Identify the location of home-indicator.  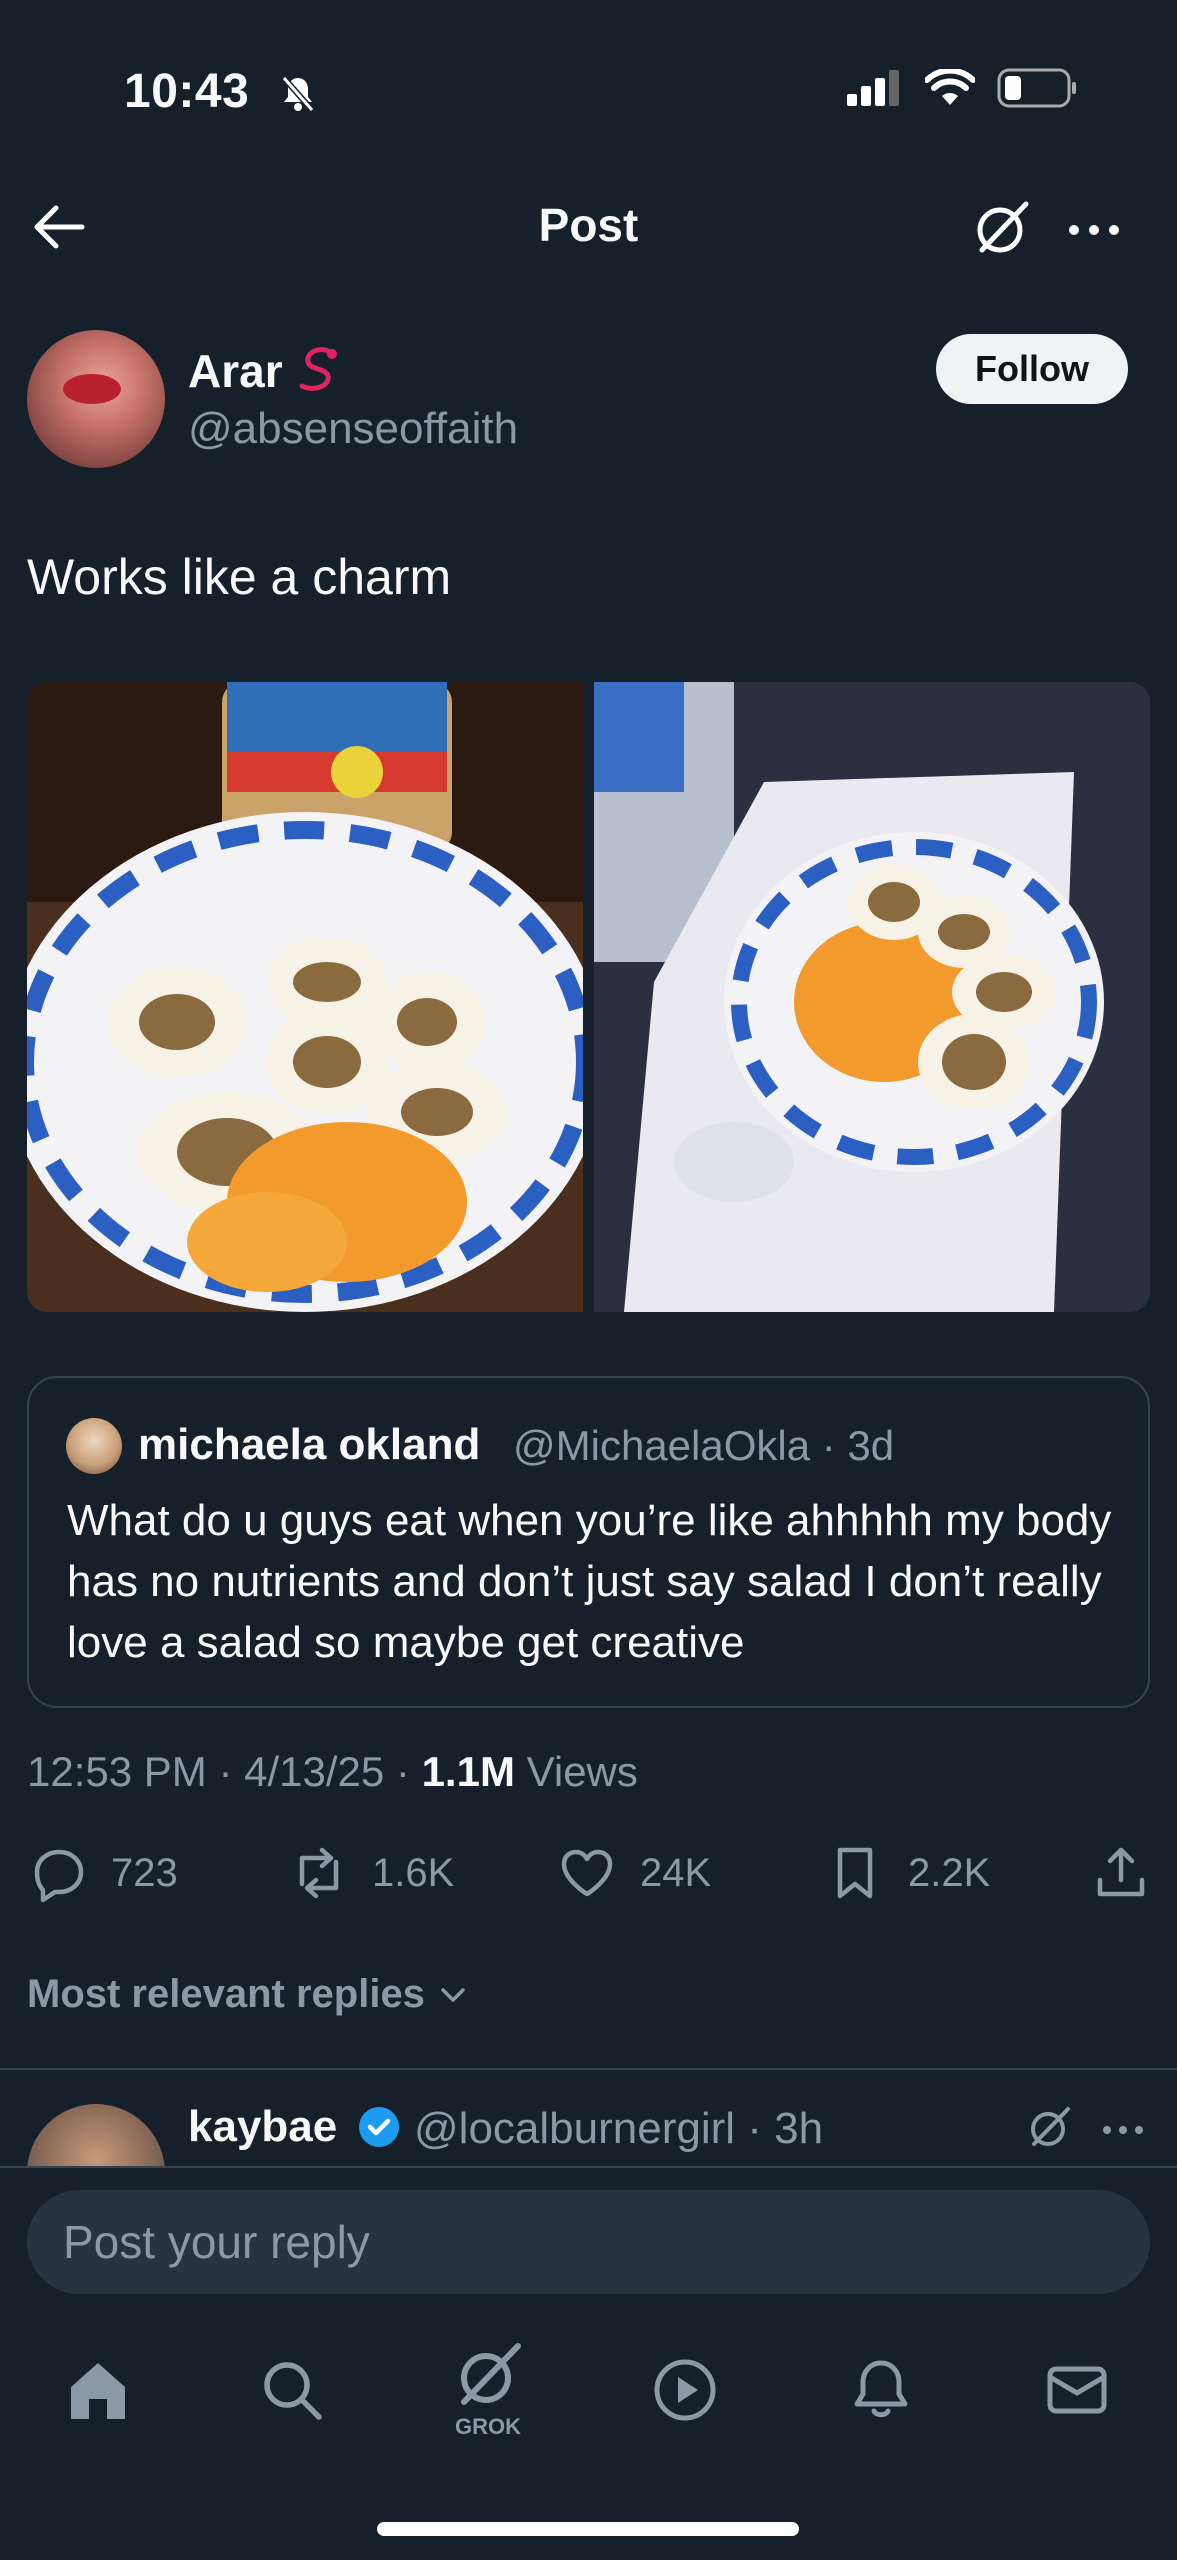
(588, 2529).